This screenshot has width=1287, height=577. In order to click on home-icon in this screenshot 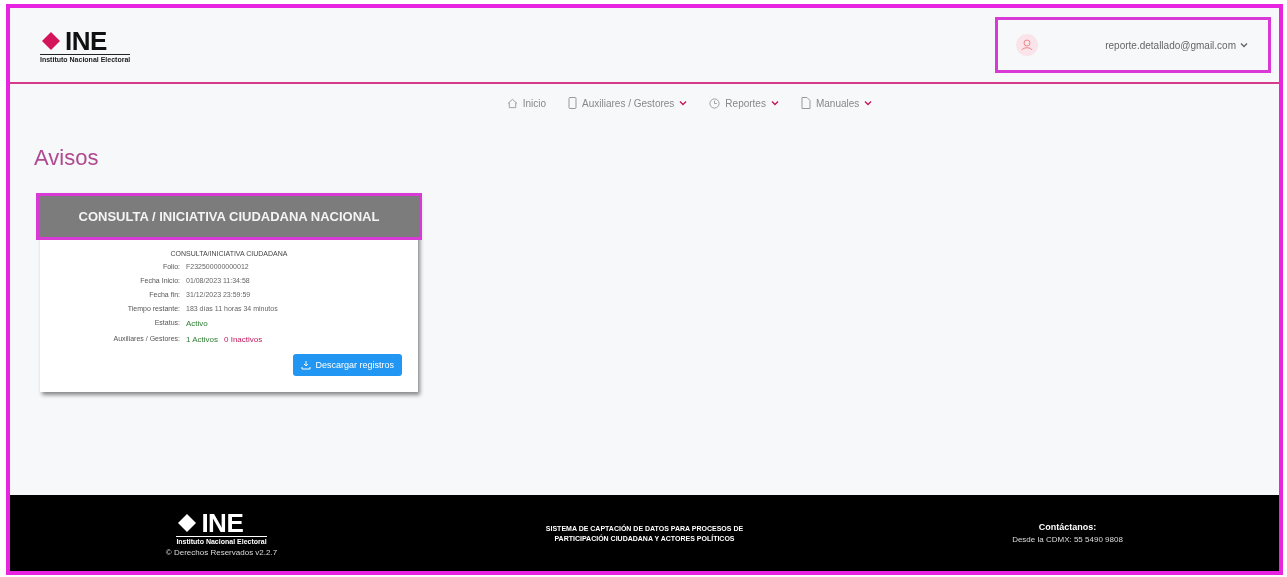, I will do `click(512, 103)`.